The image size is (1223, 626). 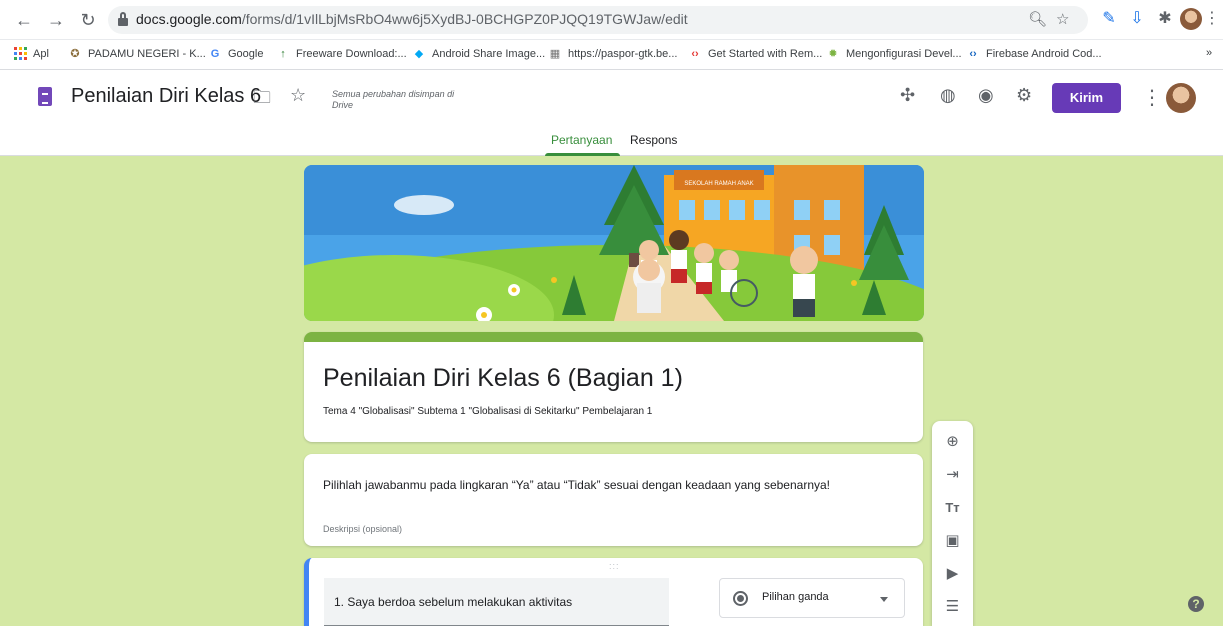 I want to click on add-question-icon: ⊕, so click(x=952, y=441).